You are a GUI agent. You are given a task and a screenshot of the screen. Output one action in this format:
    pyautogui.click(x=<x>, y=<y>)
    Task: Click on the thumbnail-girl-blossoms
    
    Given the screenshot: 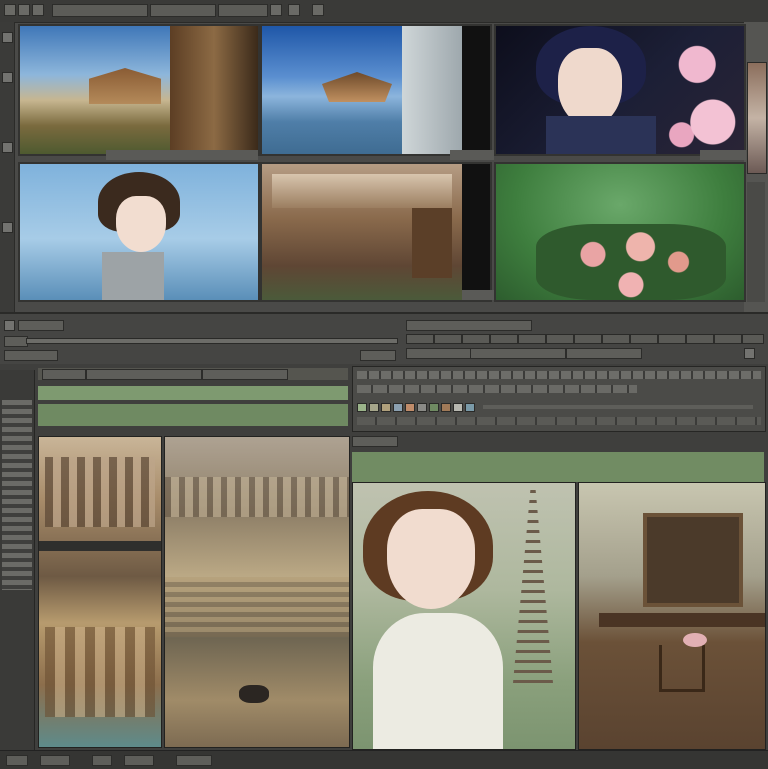 What is the action you would take?
    pyautogui.click(x=620, y=90)
    